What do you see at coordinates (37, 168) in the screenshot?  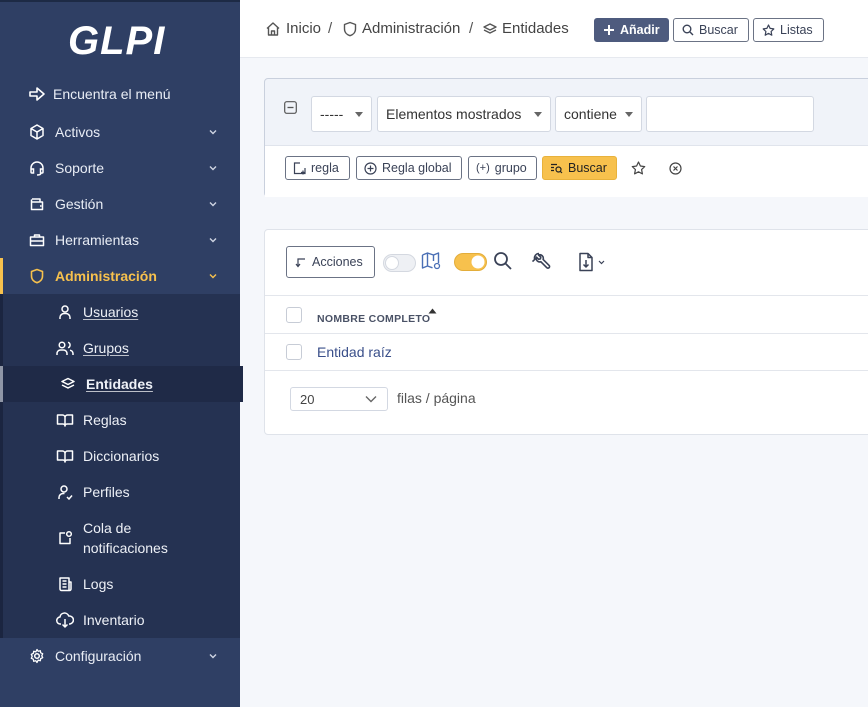 I see `headset-icon` at bounding box center [37, 168].